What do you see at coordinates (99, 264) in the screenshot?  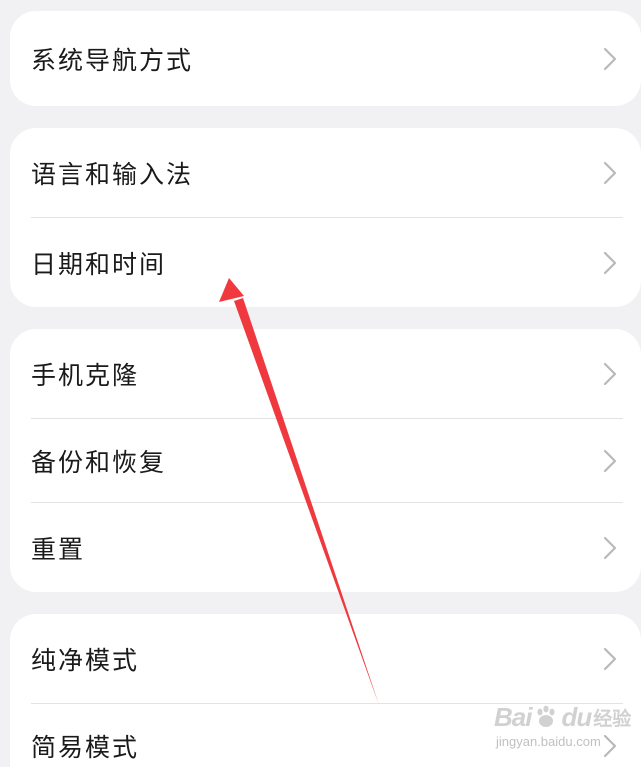 I see `settings-item-label: 日期和时间` at bounding box center [99, 264].